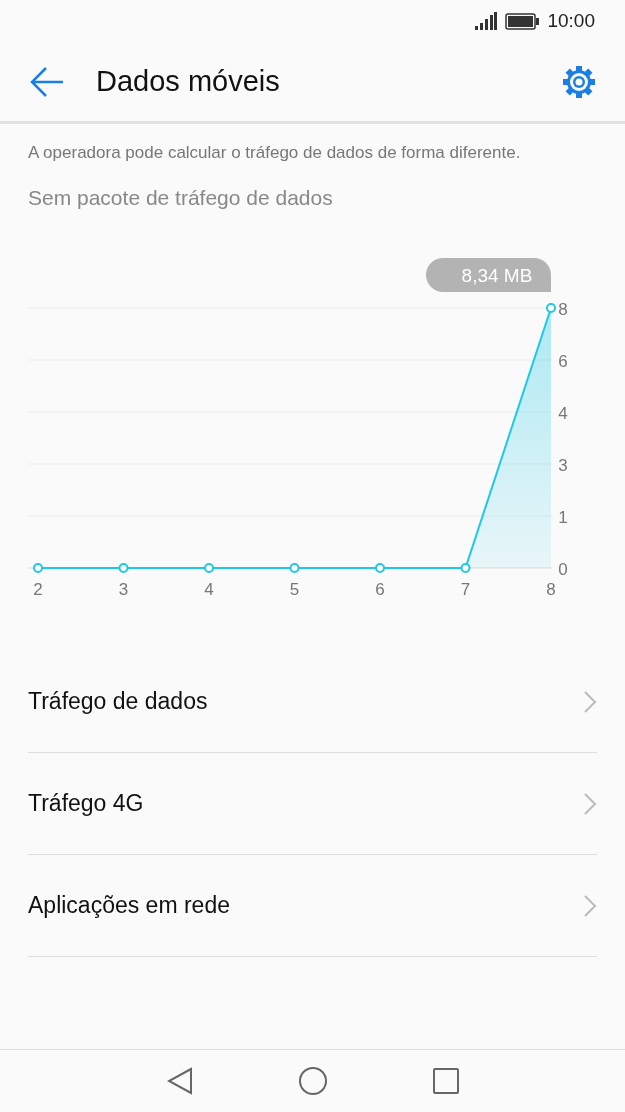 The width and height of the screenshot is (625, 1112). What do you see at coordinates (209, 589) in the screenshot?
I see `x-tick-label: 4` at bounding box center [209, 589].